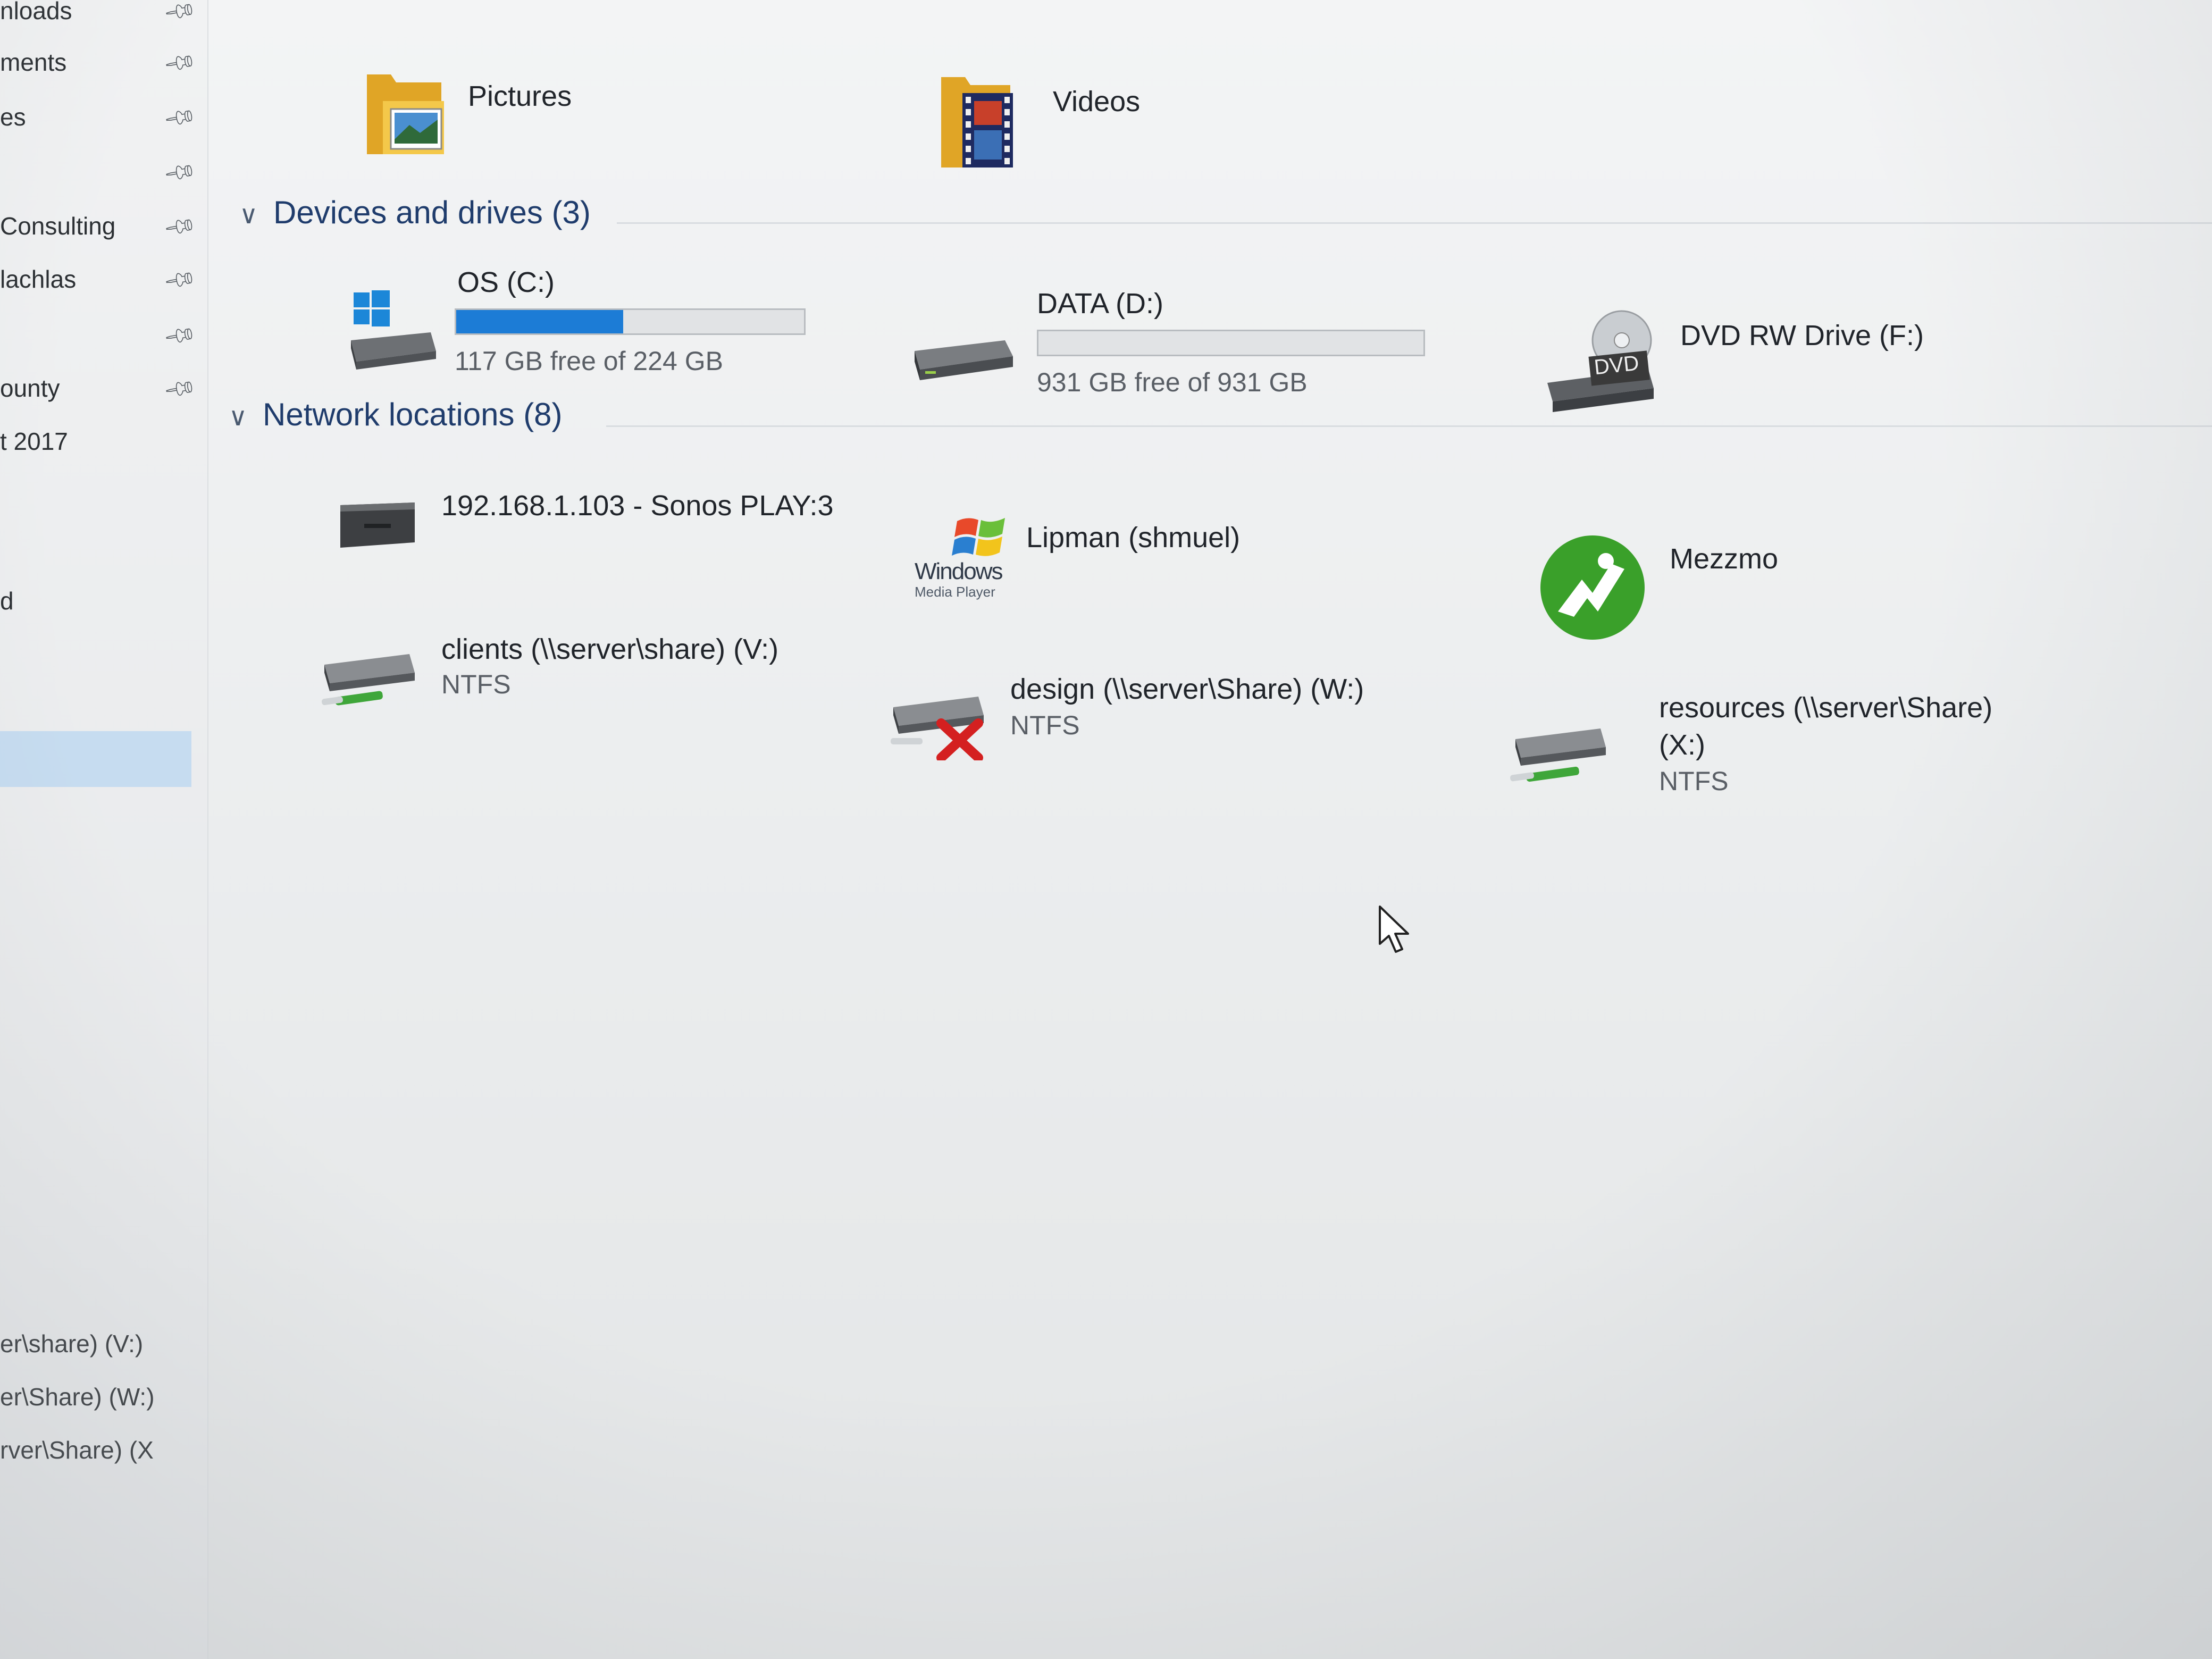 This screenshot has width=2212, height=1659. What do you see at coordinates (978, 537) in the screenshot?
I see `windows-media-player-icon` at bounding box center [978, 537].